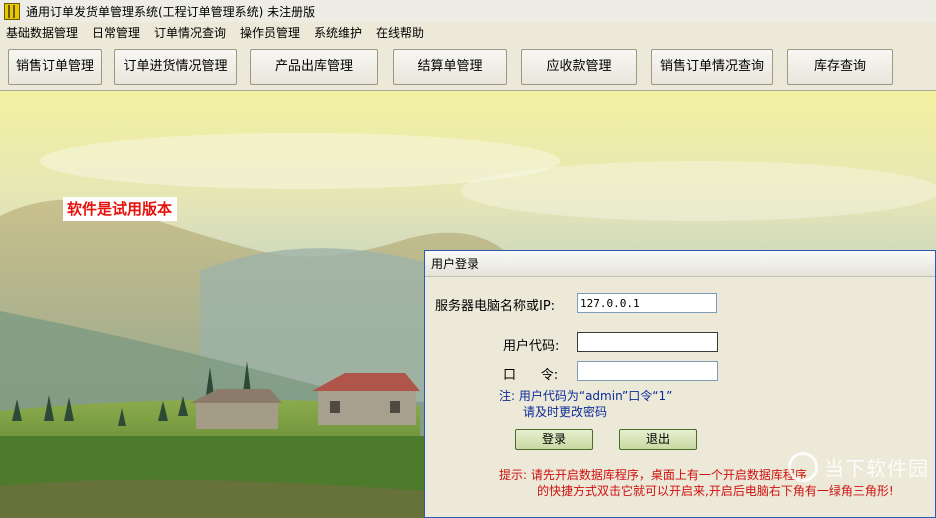 This screenshot has height=518, width=936. What do you see at coordinates (803, 467) in the screenshot?
I see `watermark-logo-icon` at bounding box center [803, 467].